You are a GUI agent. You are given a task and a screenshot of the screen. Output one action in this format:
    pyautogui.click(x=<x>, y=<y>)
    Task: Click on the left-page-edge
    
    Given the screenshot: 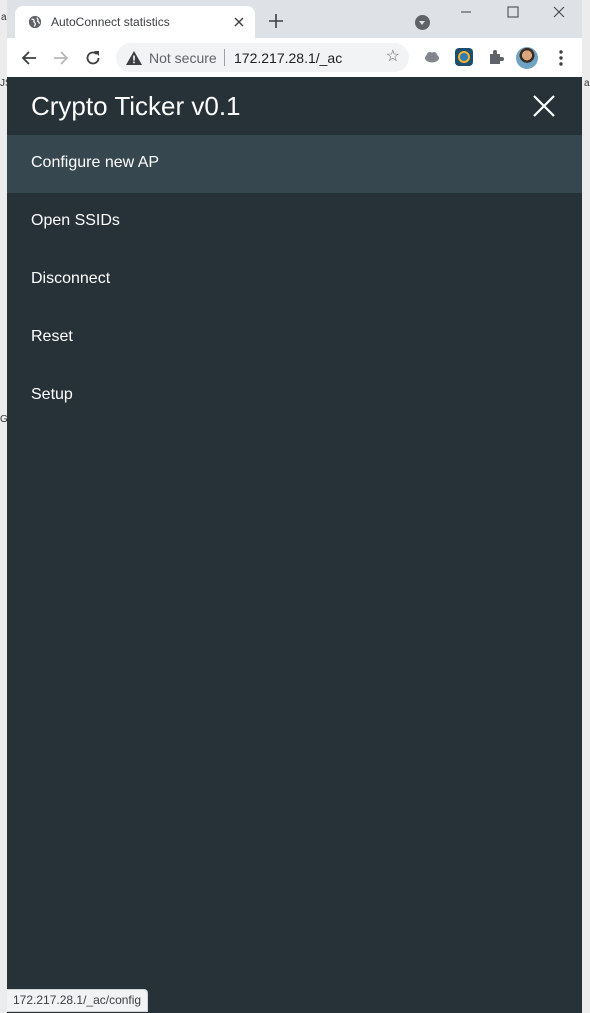 What is the action you would take?
    pyautogui.click(x=3, y=506)
    